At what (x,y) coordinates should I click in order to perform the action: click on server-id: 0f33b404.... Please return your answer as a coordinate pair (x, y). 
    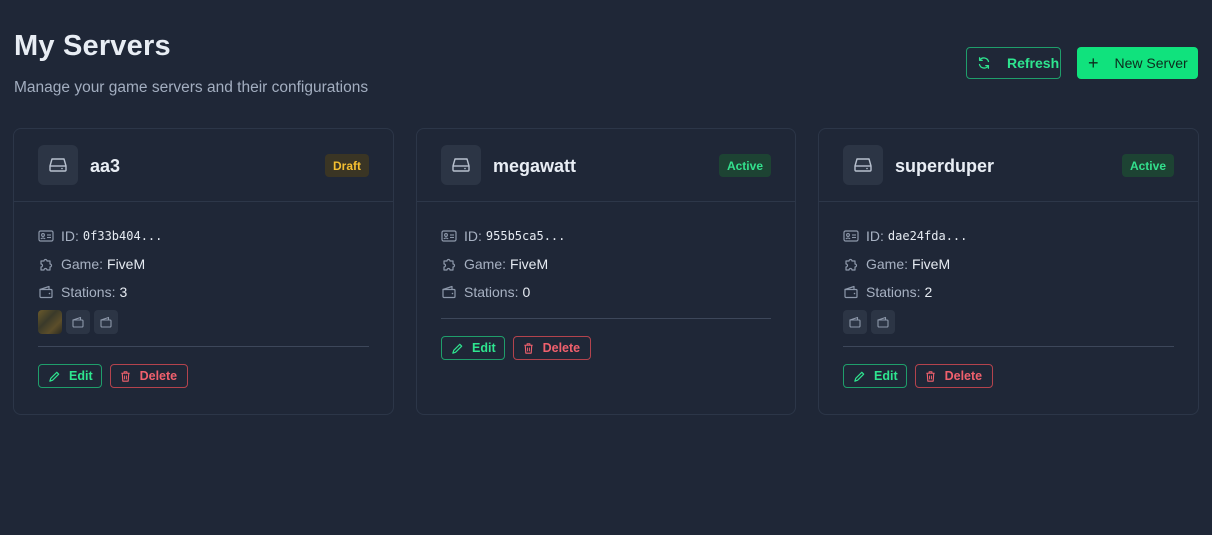
    Looking at the image, I should click on (122, 236).